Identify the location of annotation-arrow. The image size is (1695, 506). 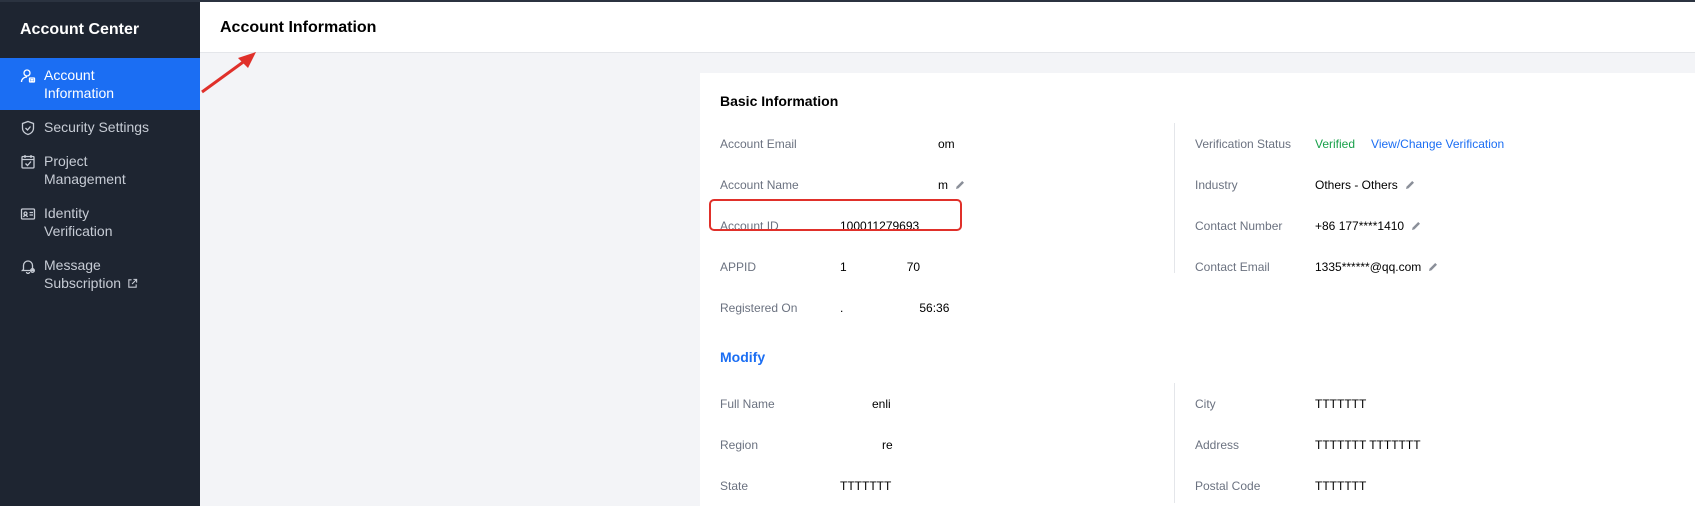
(228, 73).